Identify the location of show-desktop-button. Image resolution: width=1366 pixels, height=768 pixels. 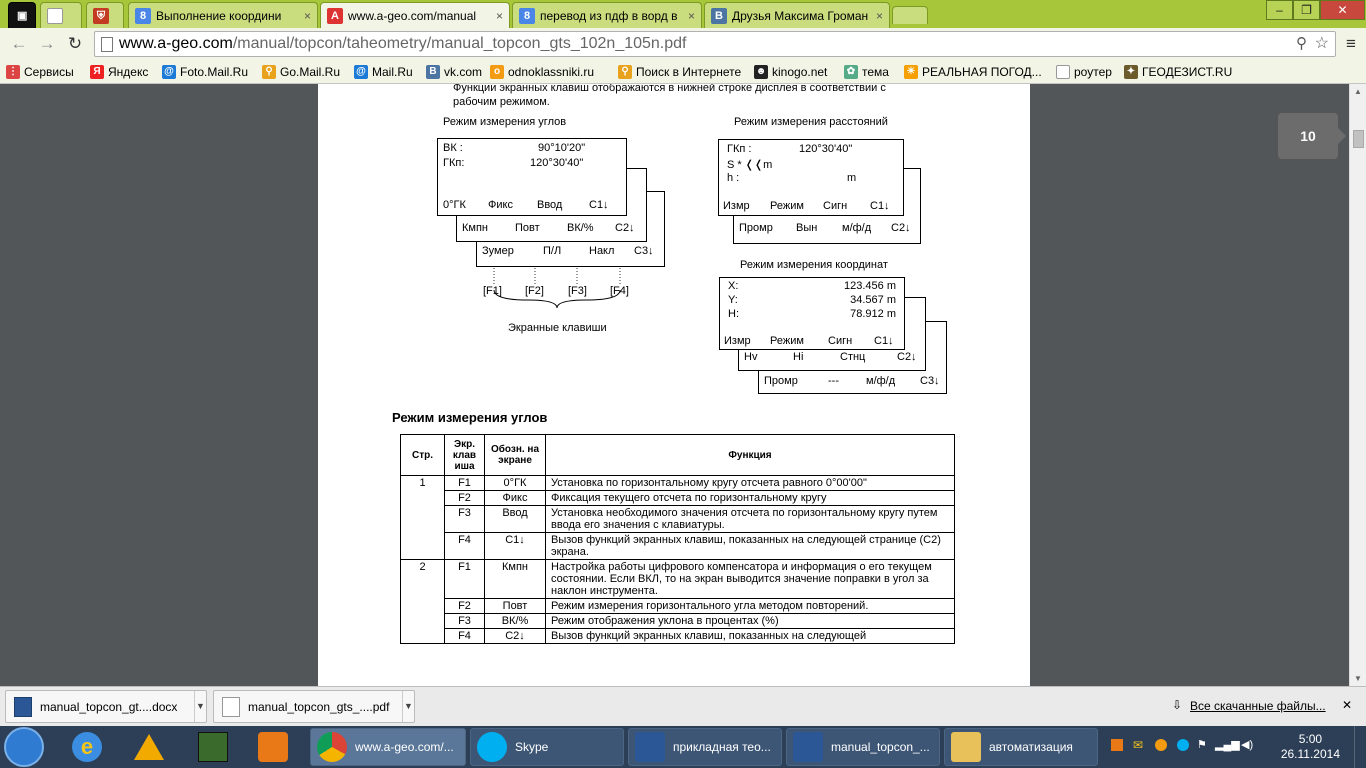
(1360, 747).